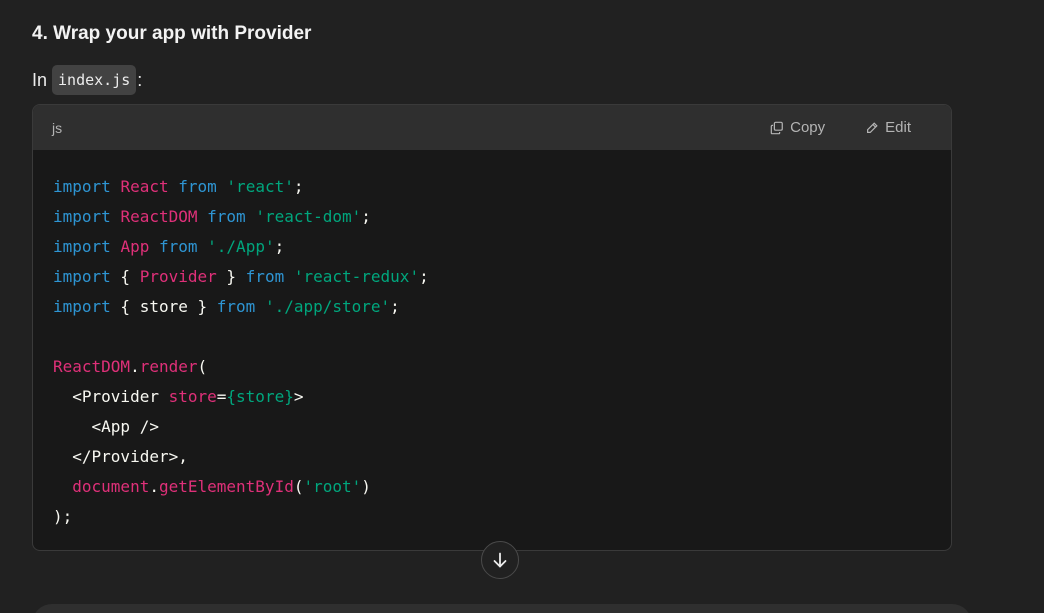 This screenshot has height=613, width=1044. Describe the element at coordinates (492, 427) in the screenshot. I see `code-line: <App />` at that location.